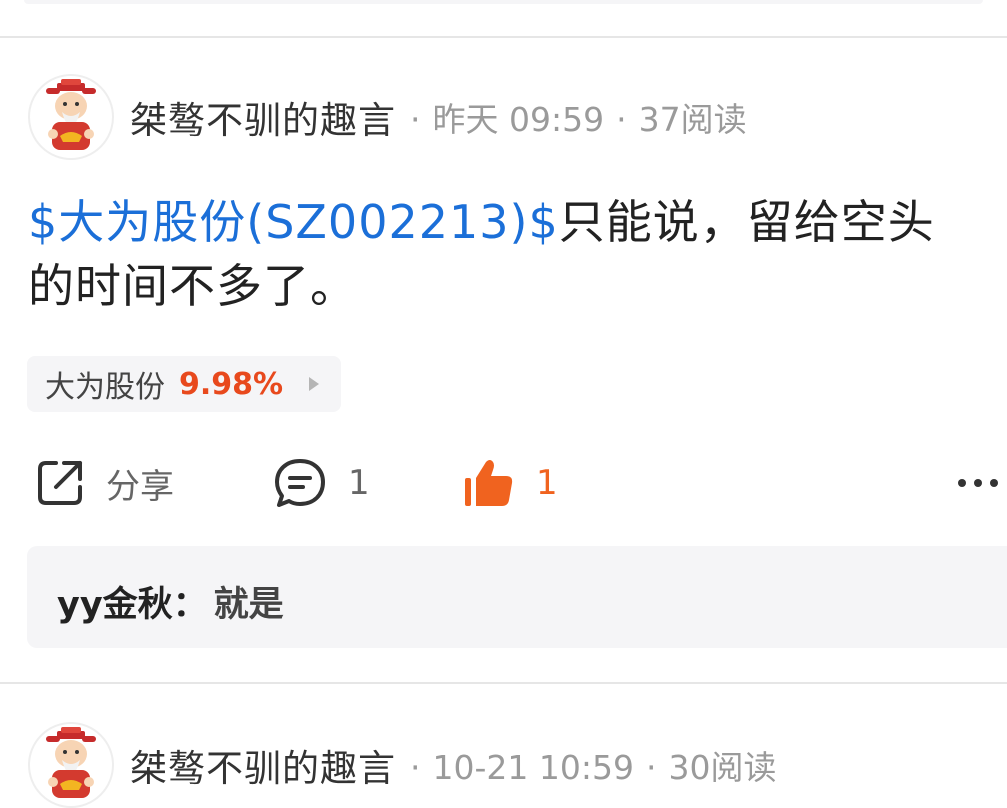 Image resolution: width=1007 pixels, height=808 pixels. I want to click on comment-preview: yy金秋： 就是, so click(517, 597).